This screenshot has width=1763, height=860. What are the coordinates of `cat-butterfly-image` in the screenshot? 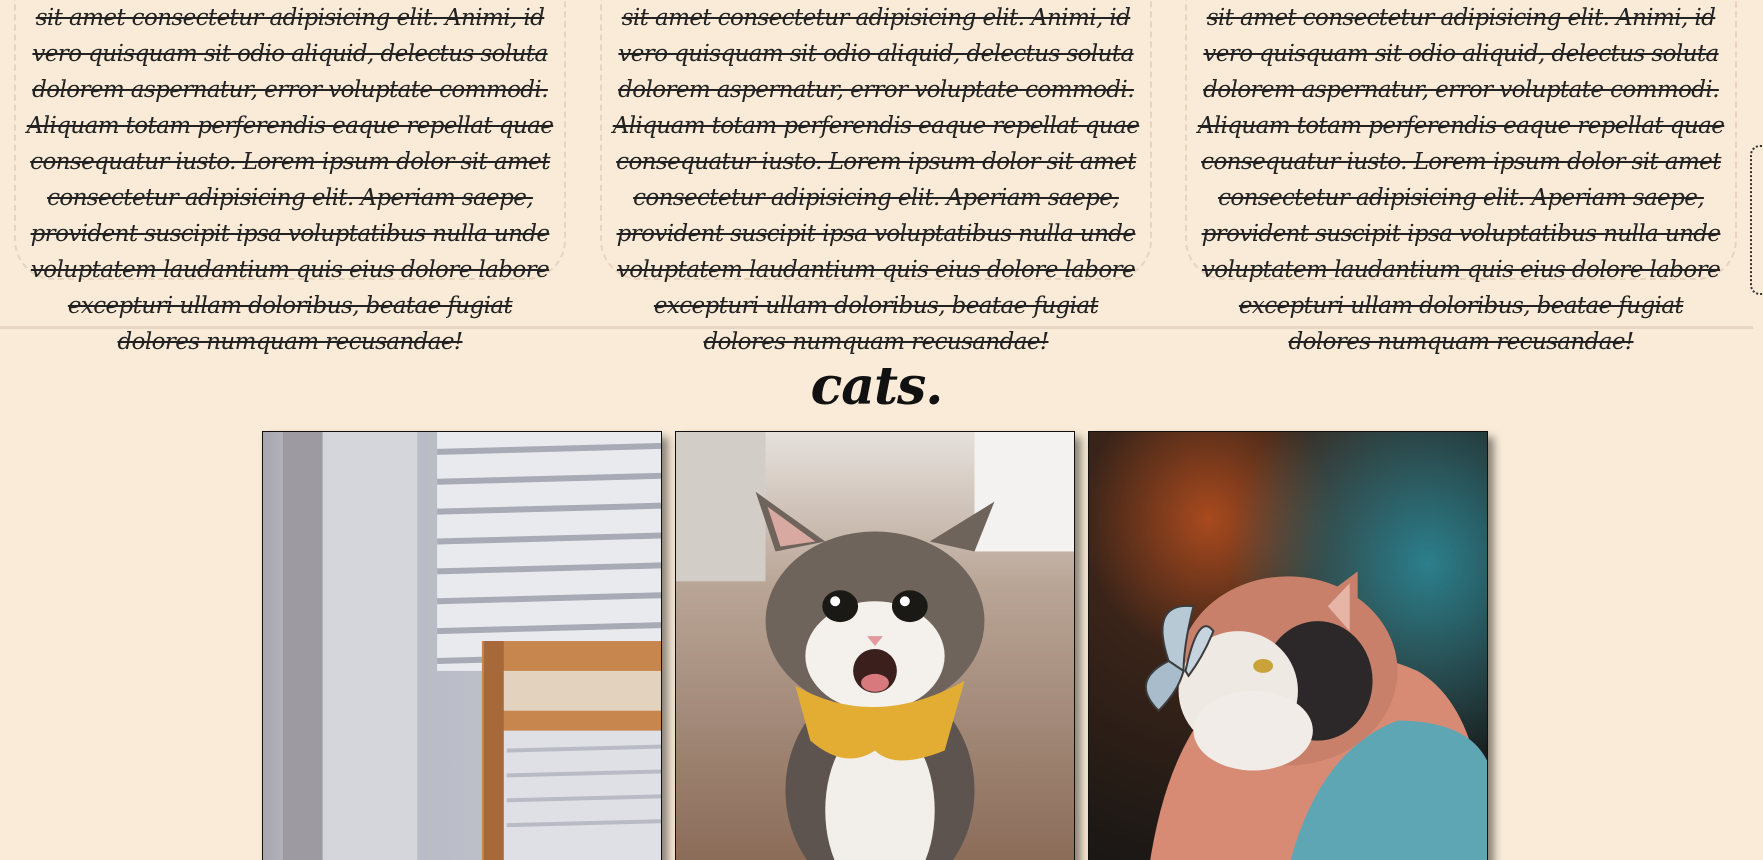 It's located at (1288, 646).